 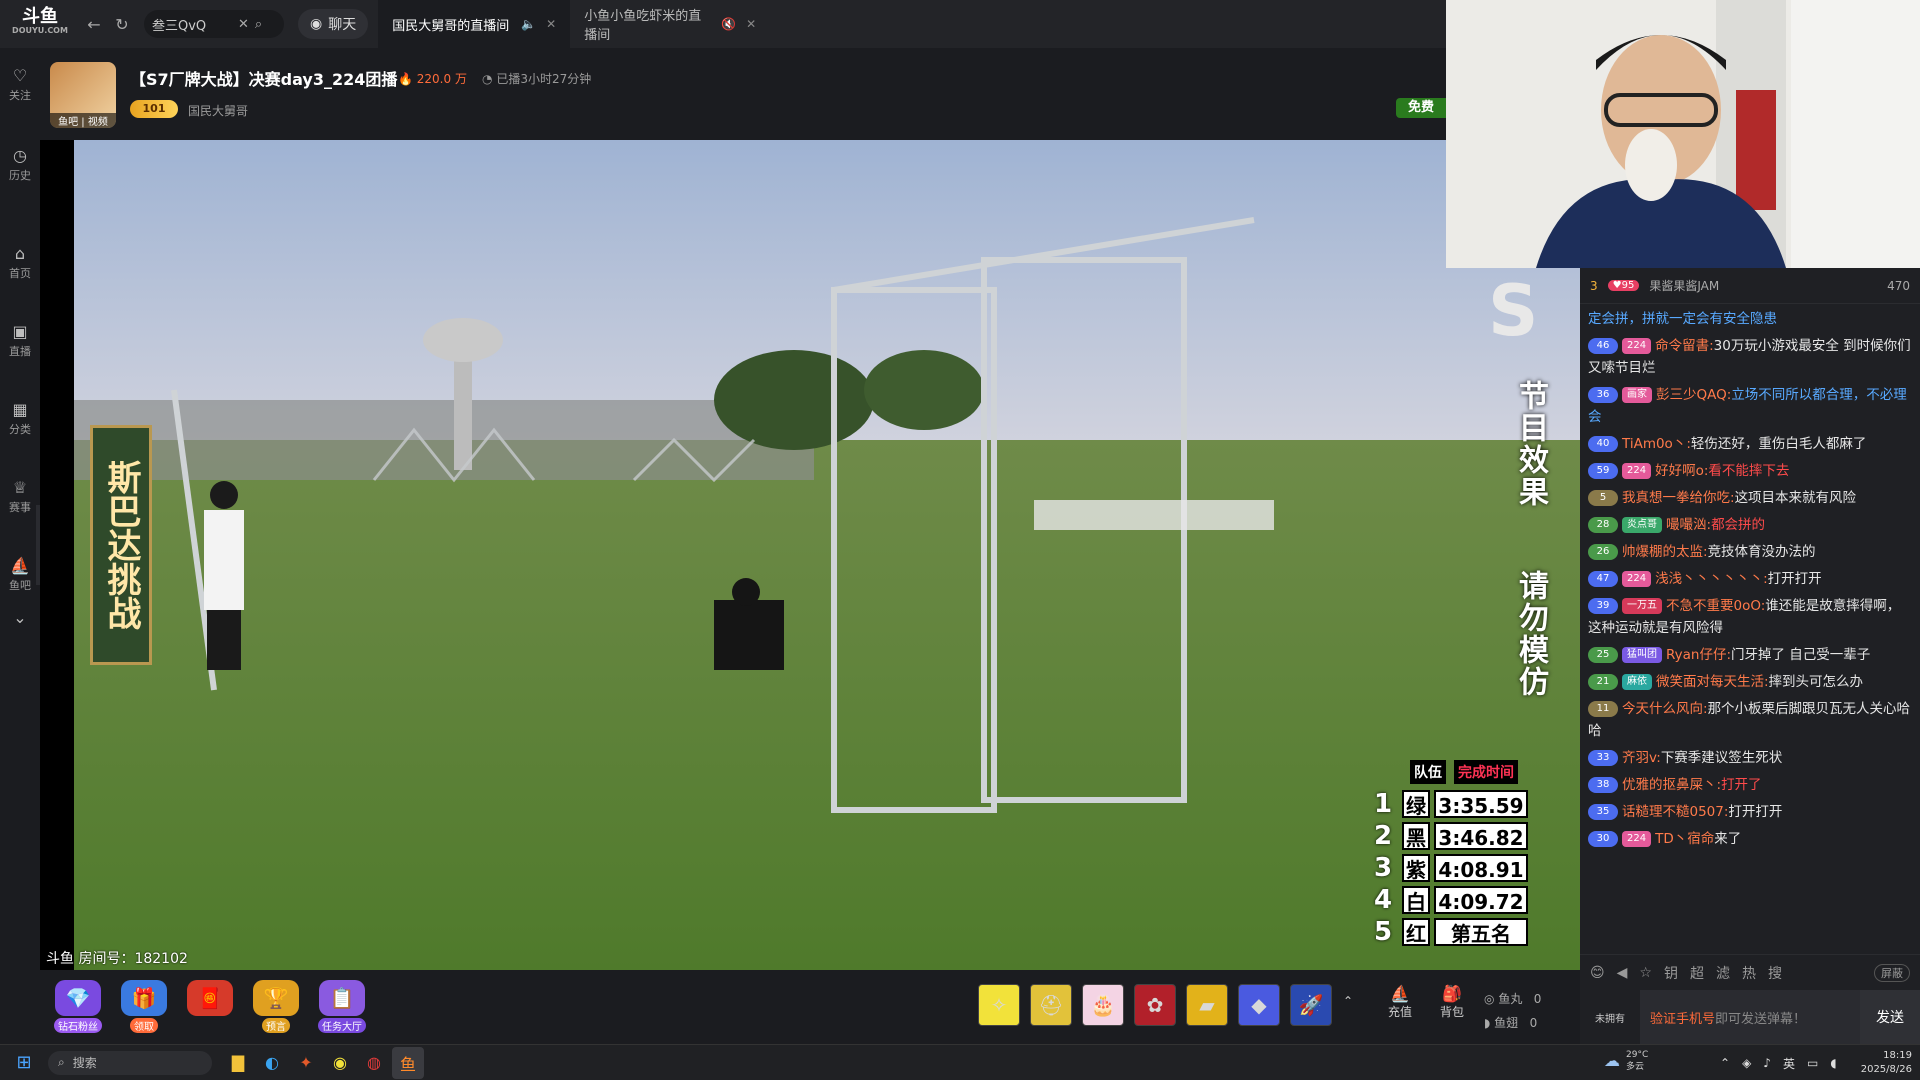 What do you see at coordinates (1678, 498) in the screenshot?
I see `chat-username: 我真想一拳给你吃:` at bounding box center [1678, 498].